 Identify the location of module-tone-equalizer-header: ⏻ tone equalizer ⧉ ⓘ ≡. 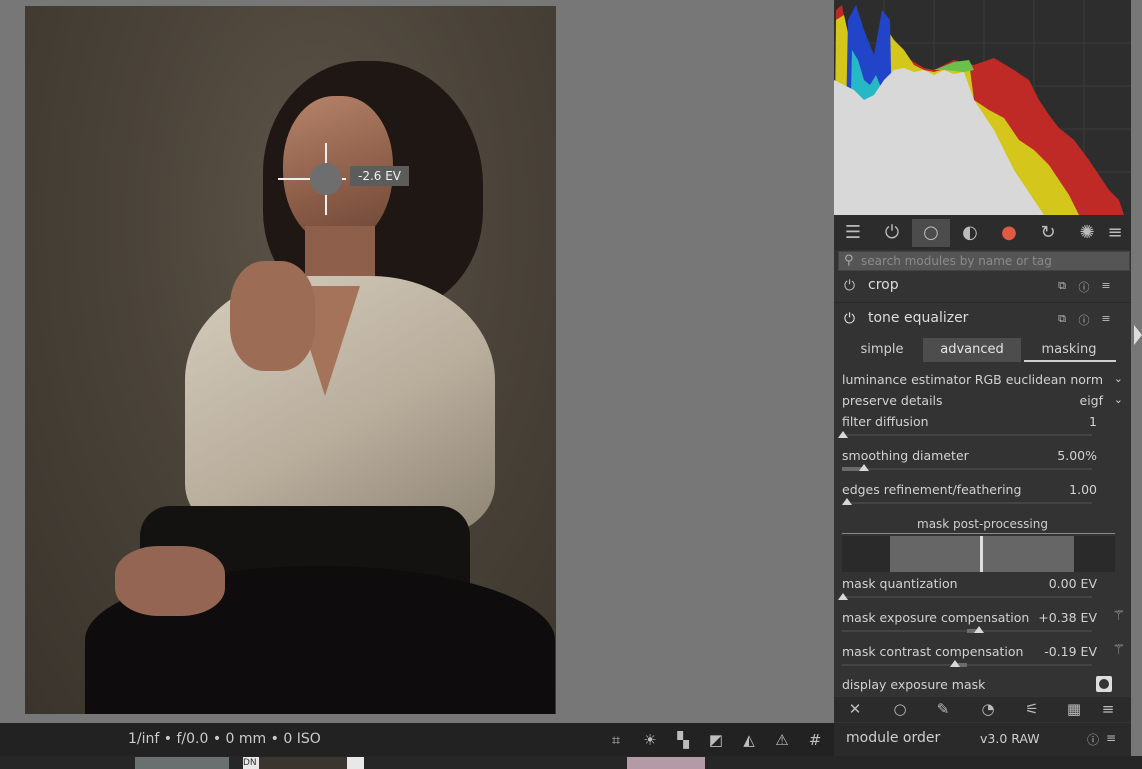
(982, 320).